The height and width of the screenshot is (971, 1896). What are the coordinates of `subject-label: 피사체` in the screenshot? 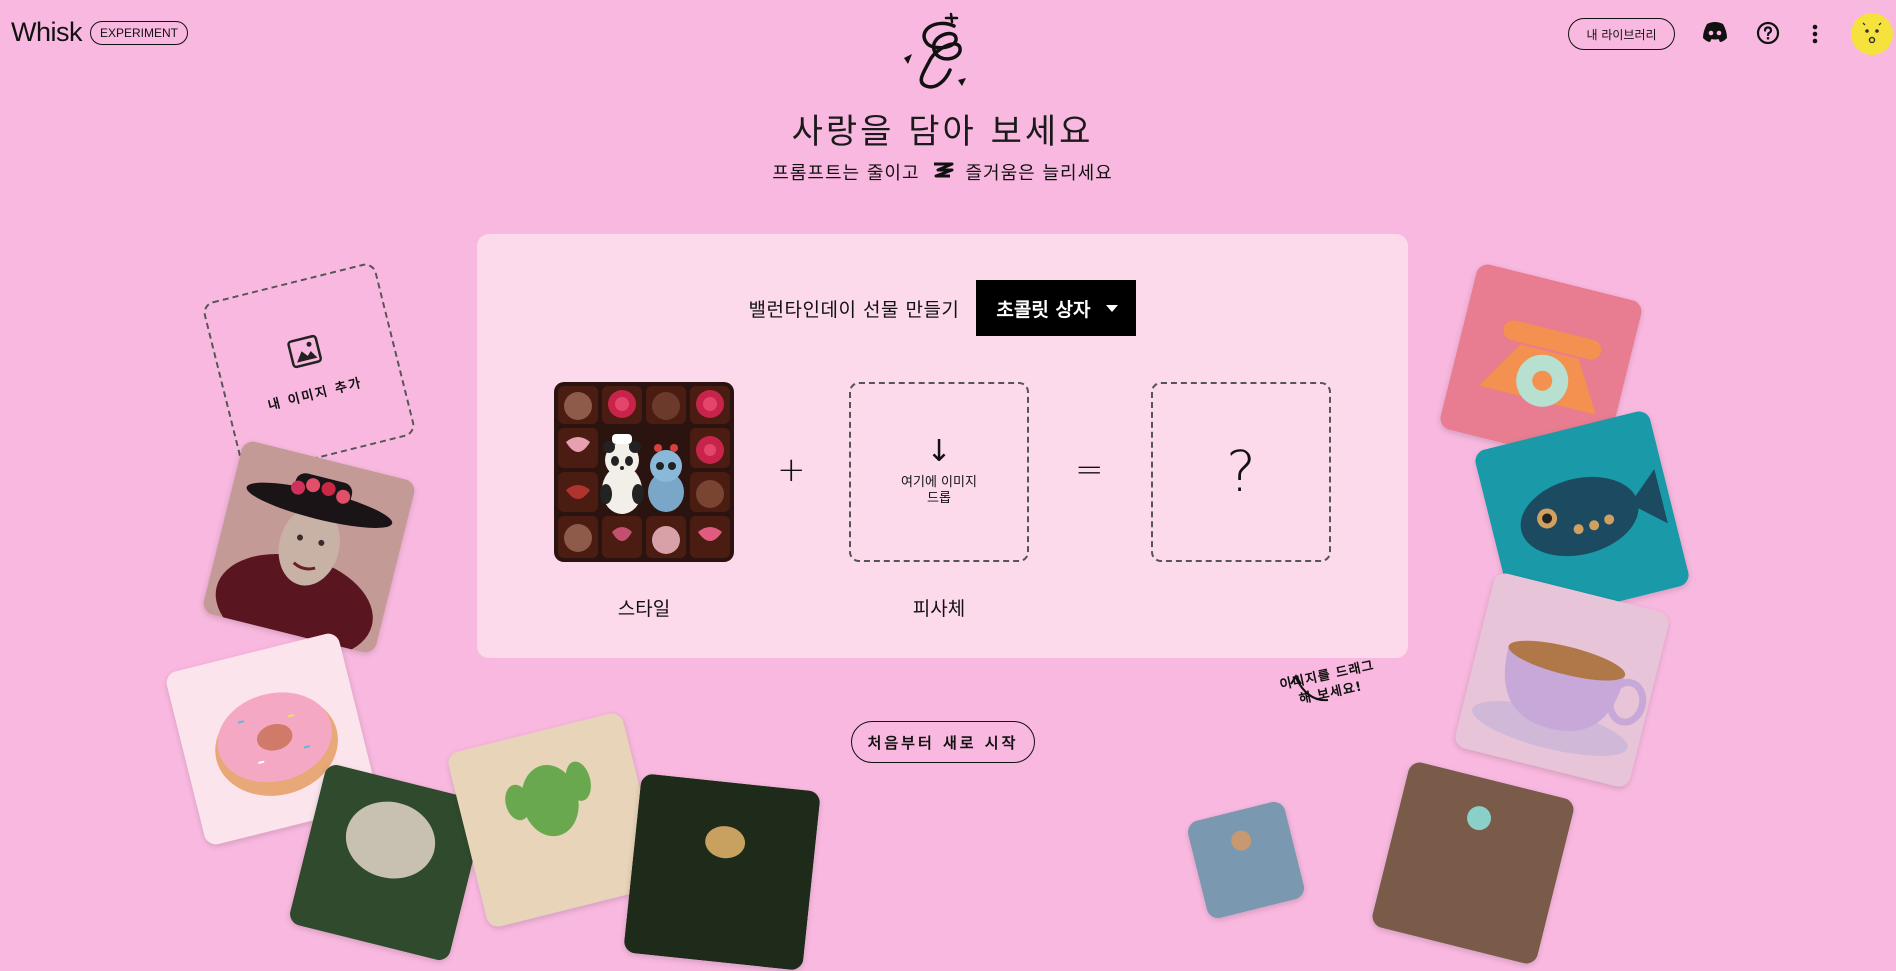 It's located at (939, 609).